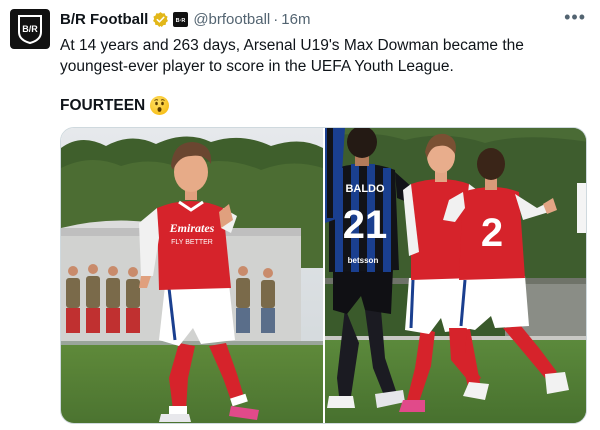 The height and width of the screenshot is (430, 600). Describe the element at coordinates (103, 105) in the screenshot. I see `emphasis-text: FOURTEEN` at that location.